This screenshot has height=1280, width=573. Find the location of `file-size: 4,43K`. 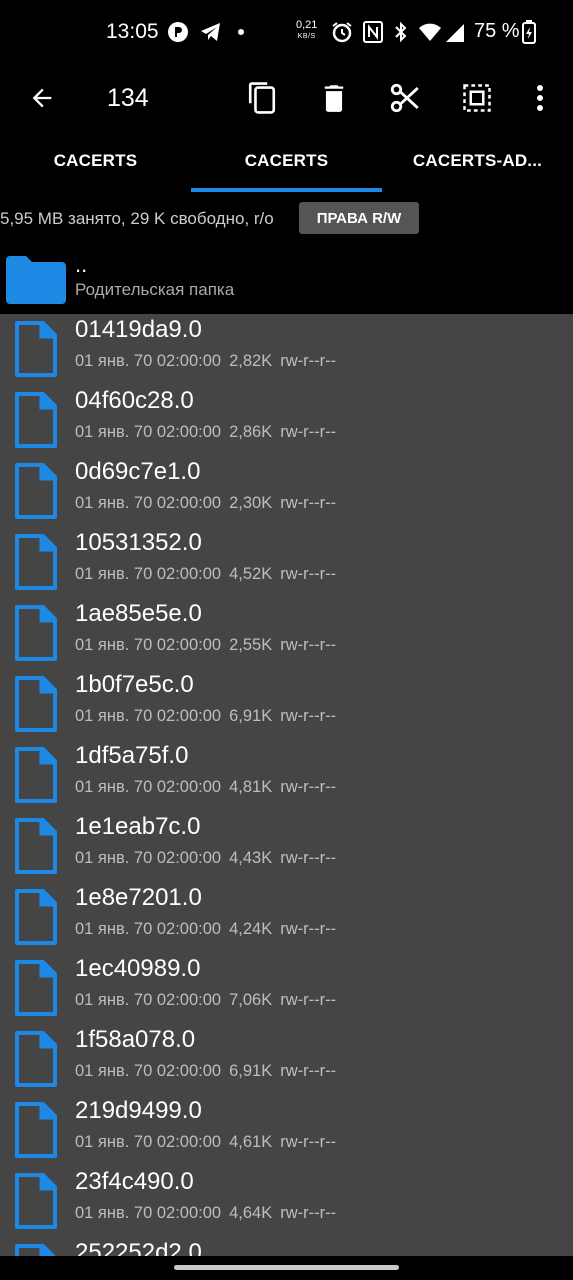

file-size: 4,43K is located at coordinates (251, 858).